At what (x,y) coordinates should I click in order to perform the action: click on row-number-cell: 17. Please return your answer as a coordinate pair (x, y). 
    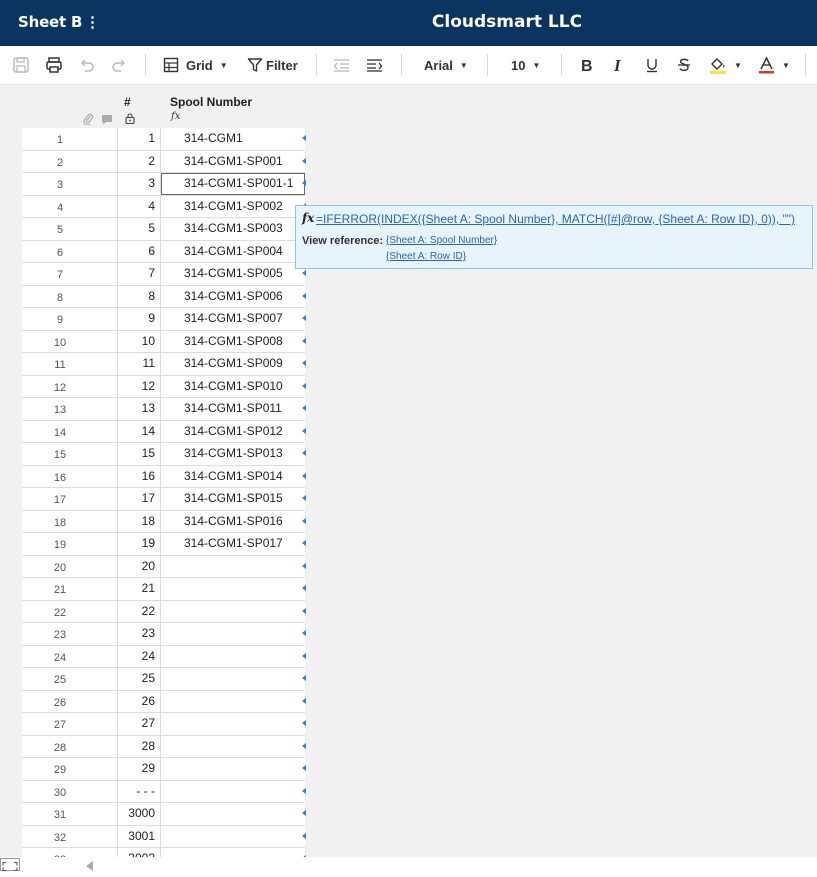
    Looking at the image, I should click on (69, 499).